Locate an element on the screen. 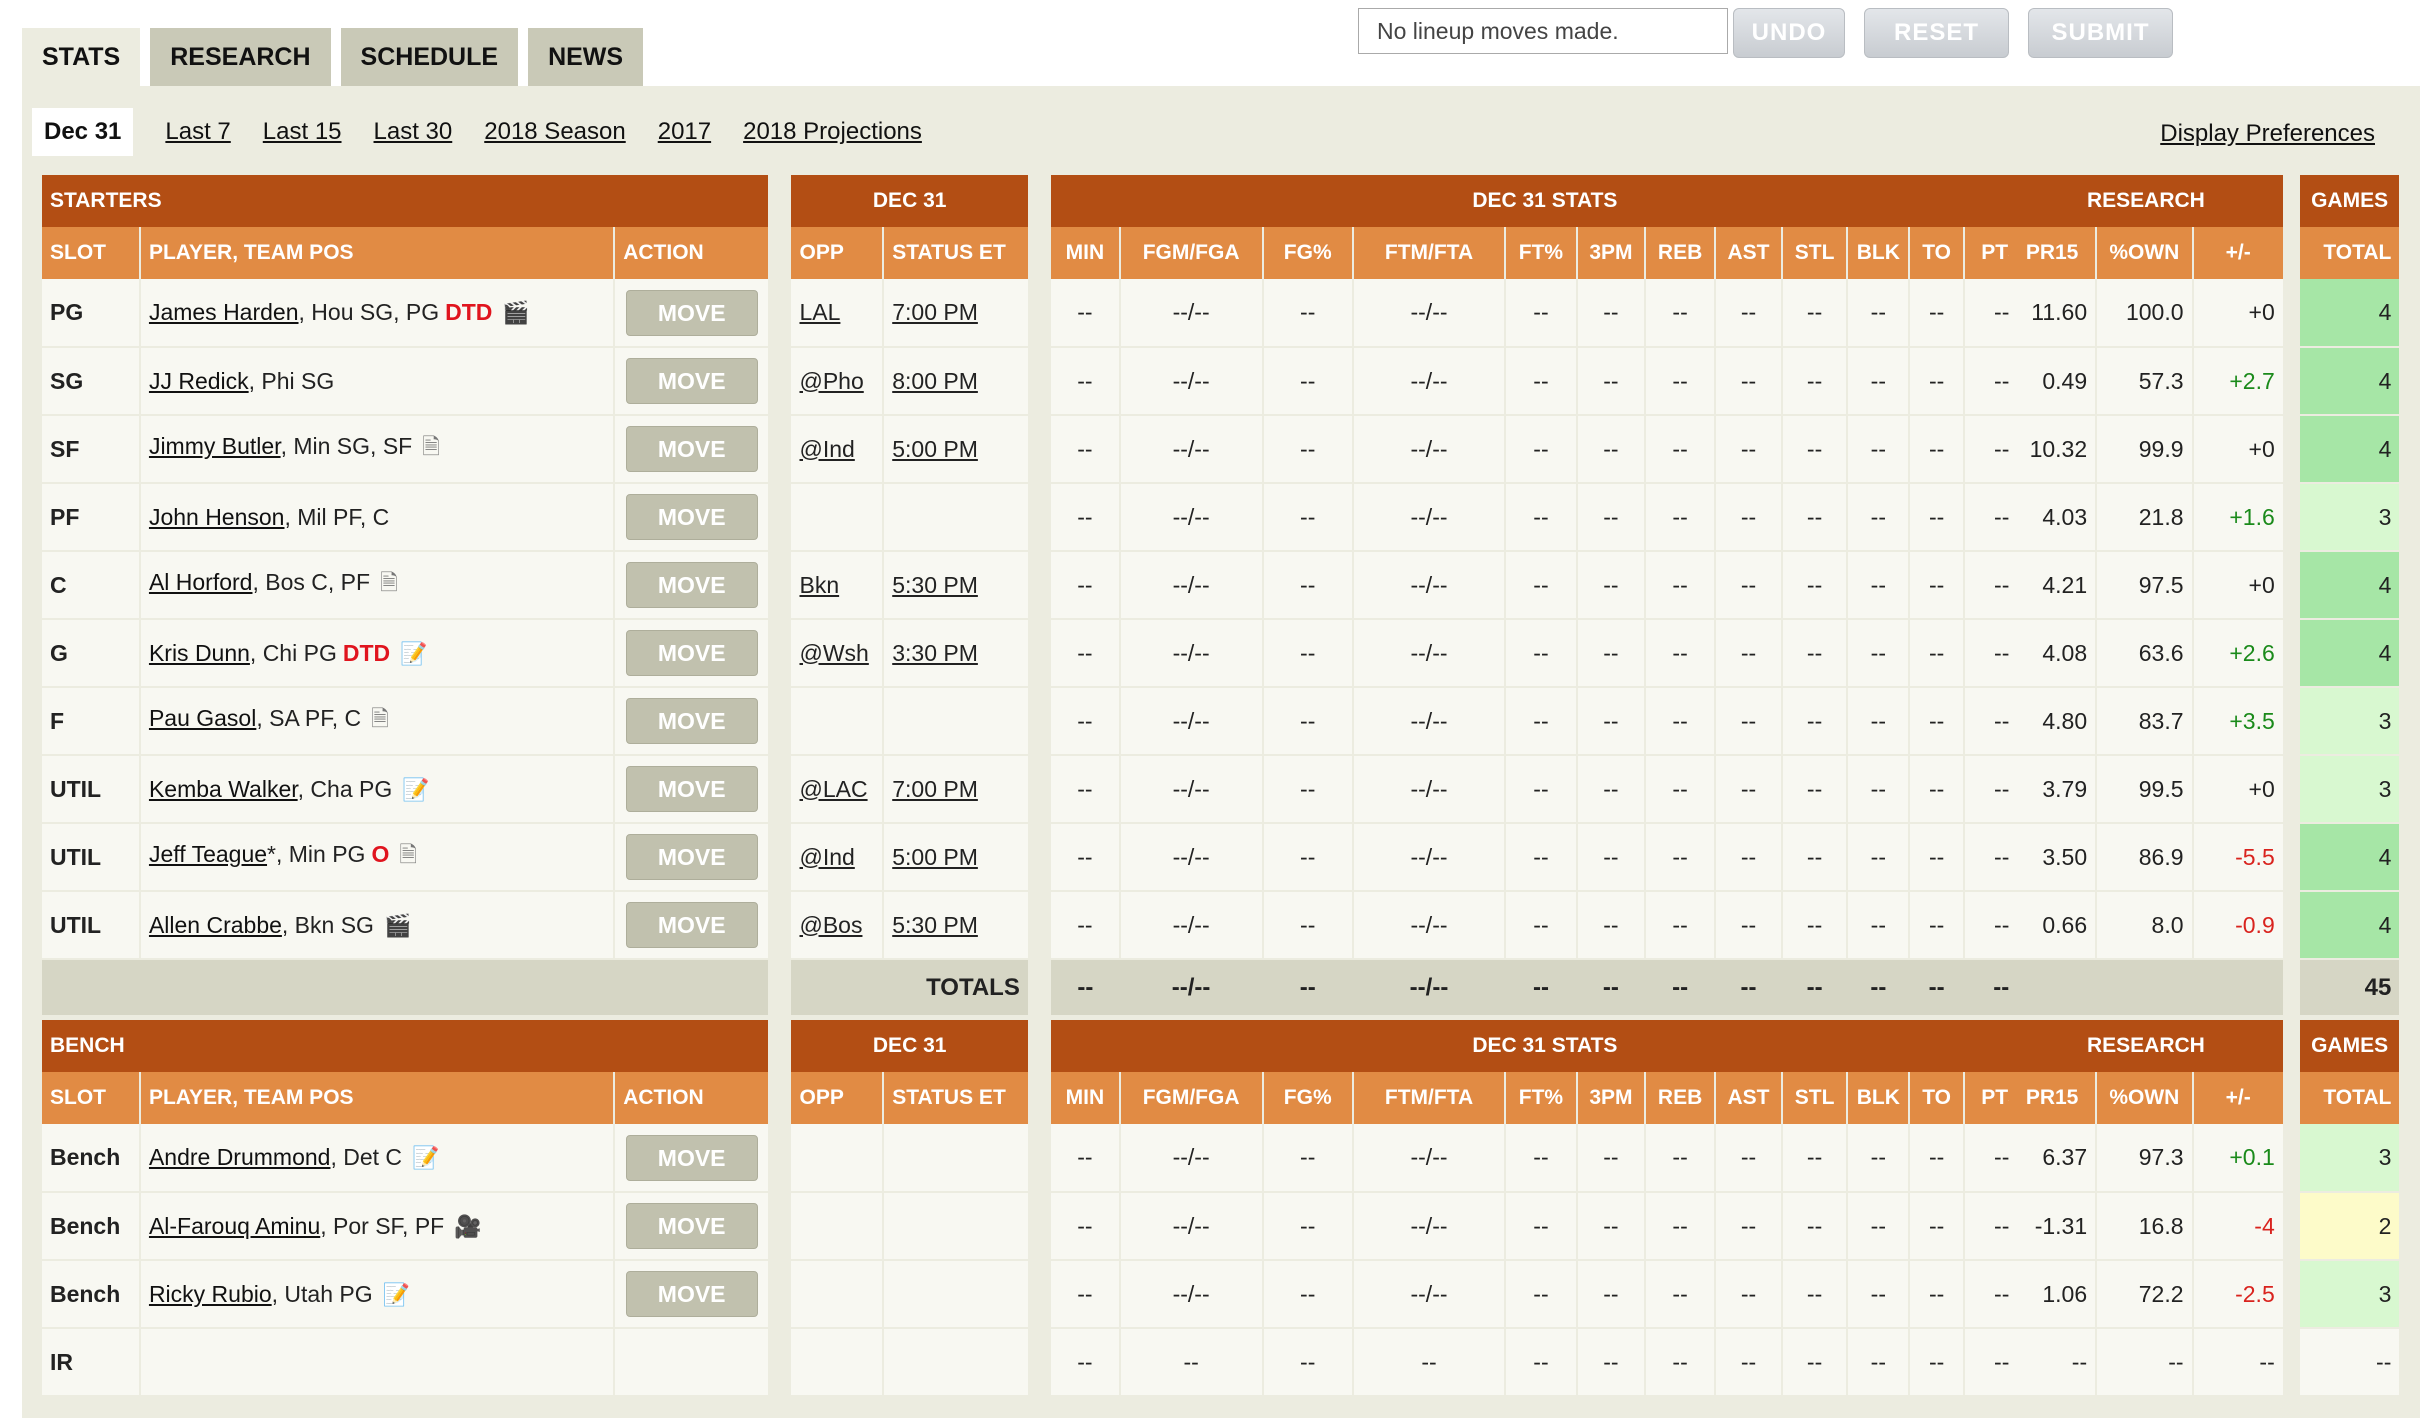 This screenshot has width=2420, height=1418. tab-research: RESEARCH is located at coordinates (240, 57).